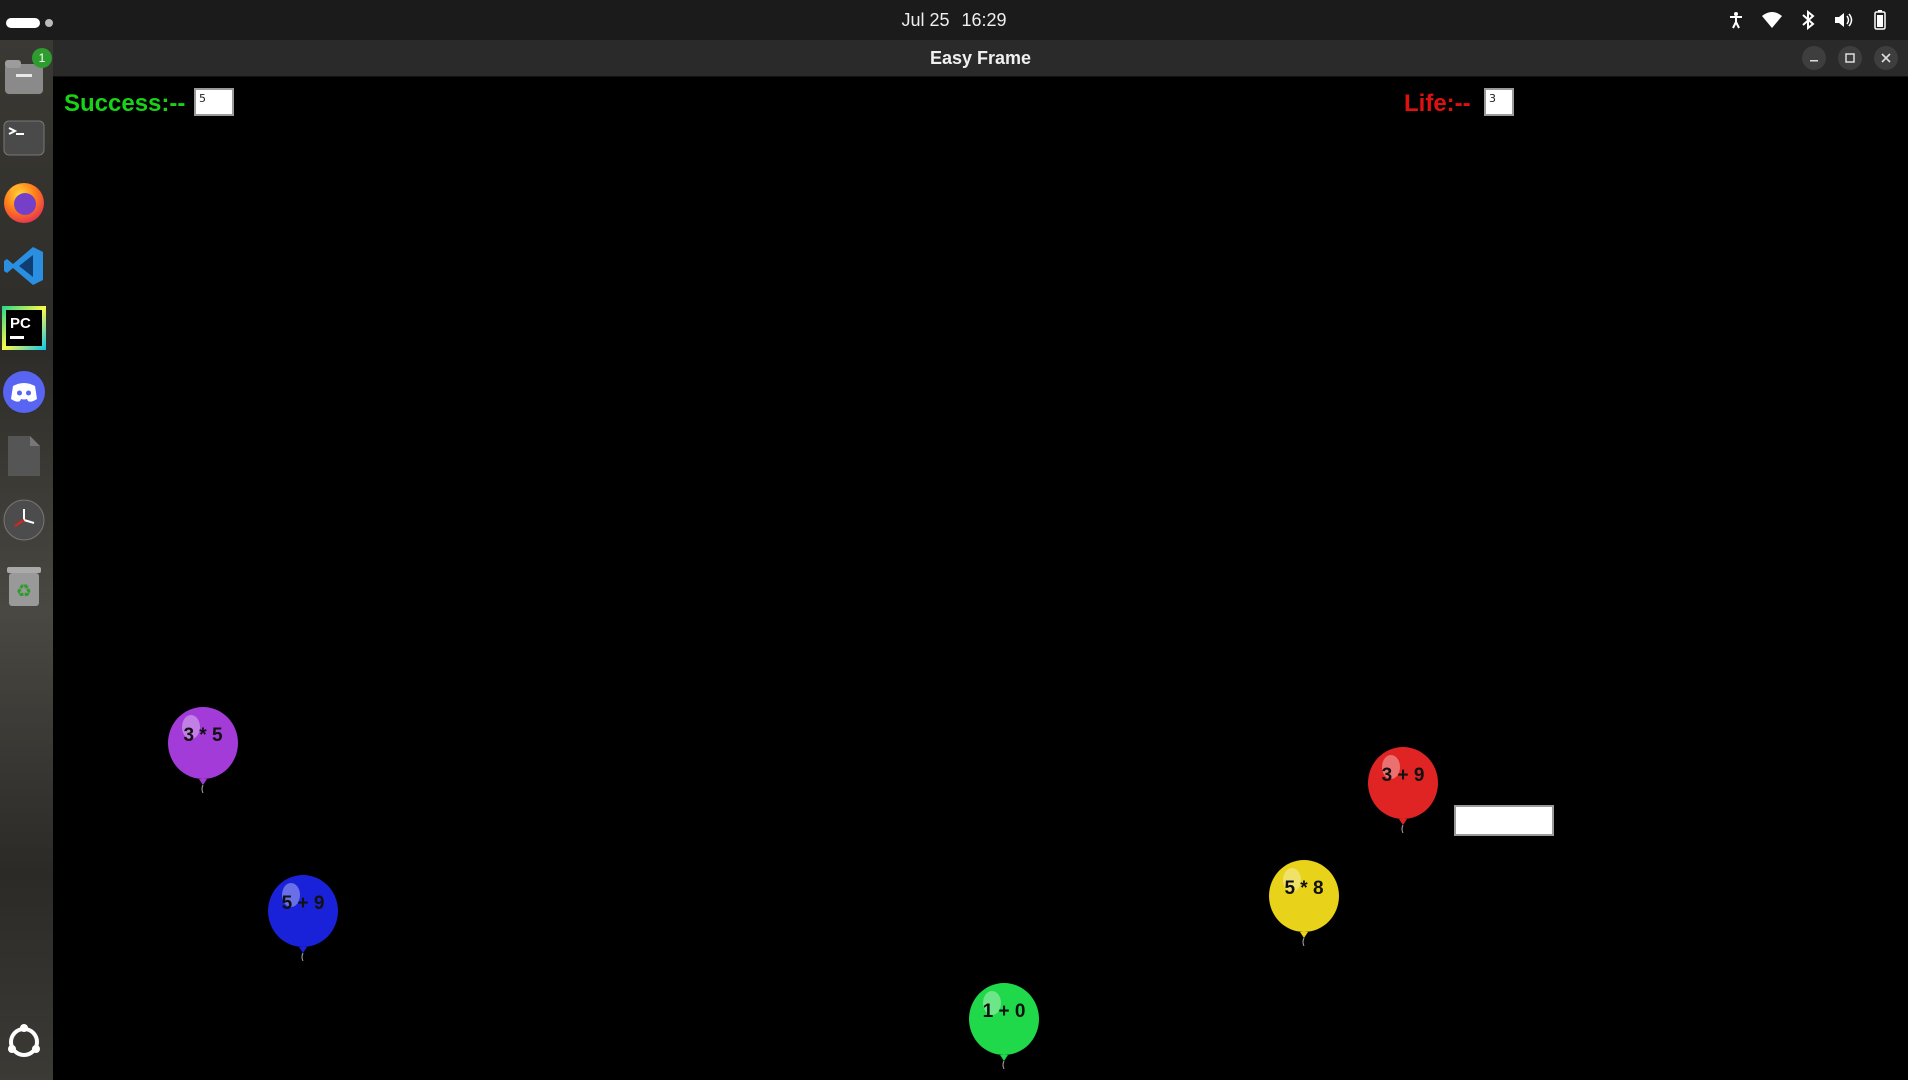 This screenshot has width=1908, height=1080. I want to click on balloon: 3 + 9, so click(1403, 790).